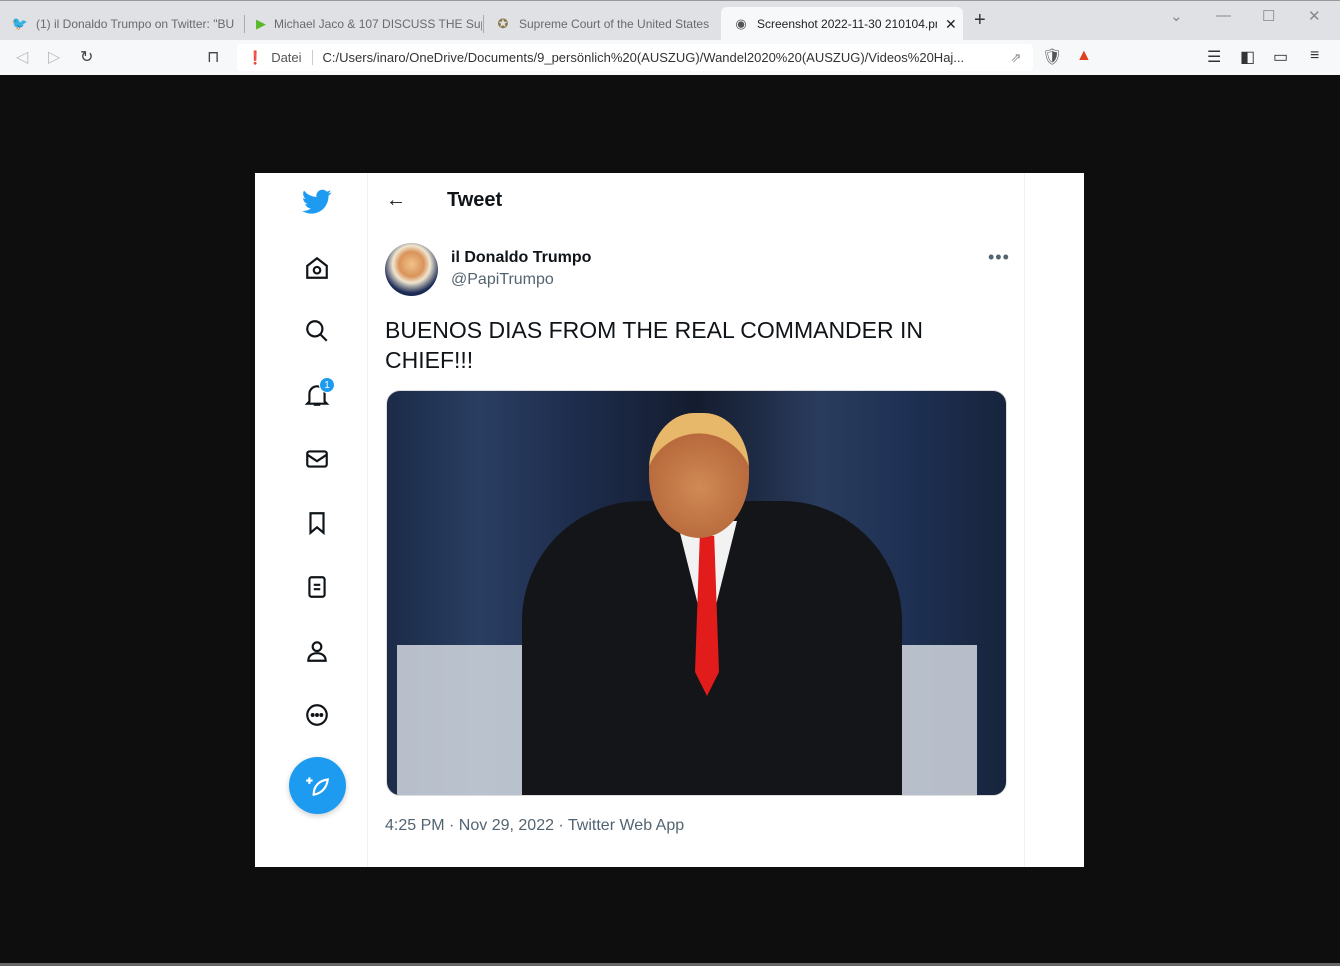  I want to click on notification-badge: 1, so click(327, 385).